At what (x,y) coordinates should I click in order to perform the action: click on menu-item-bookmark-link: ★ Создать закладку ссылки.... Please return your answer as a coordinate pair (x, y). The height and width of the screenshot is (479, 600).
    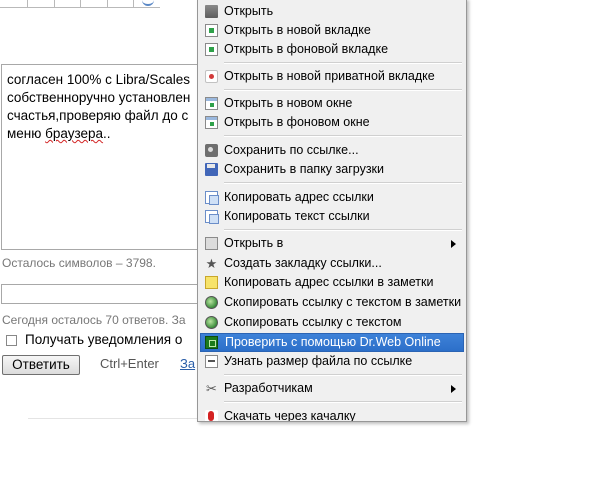
    Looking at the image, I should click on (332, 263).